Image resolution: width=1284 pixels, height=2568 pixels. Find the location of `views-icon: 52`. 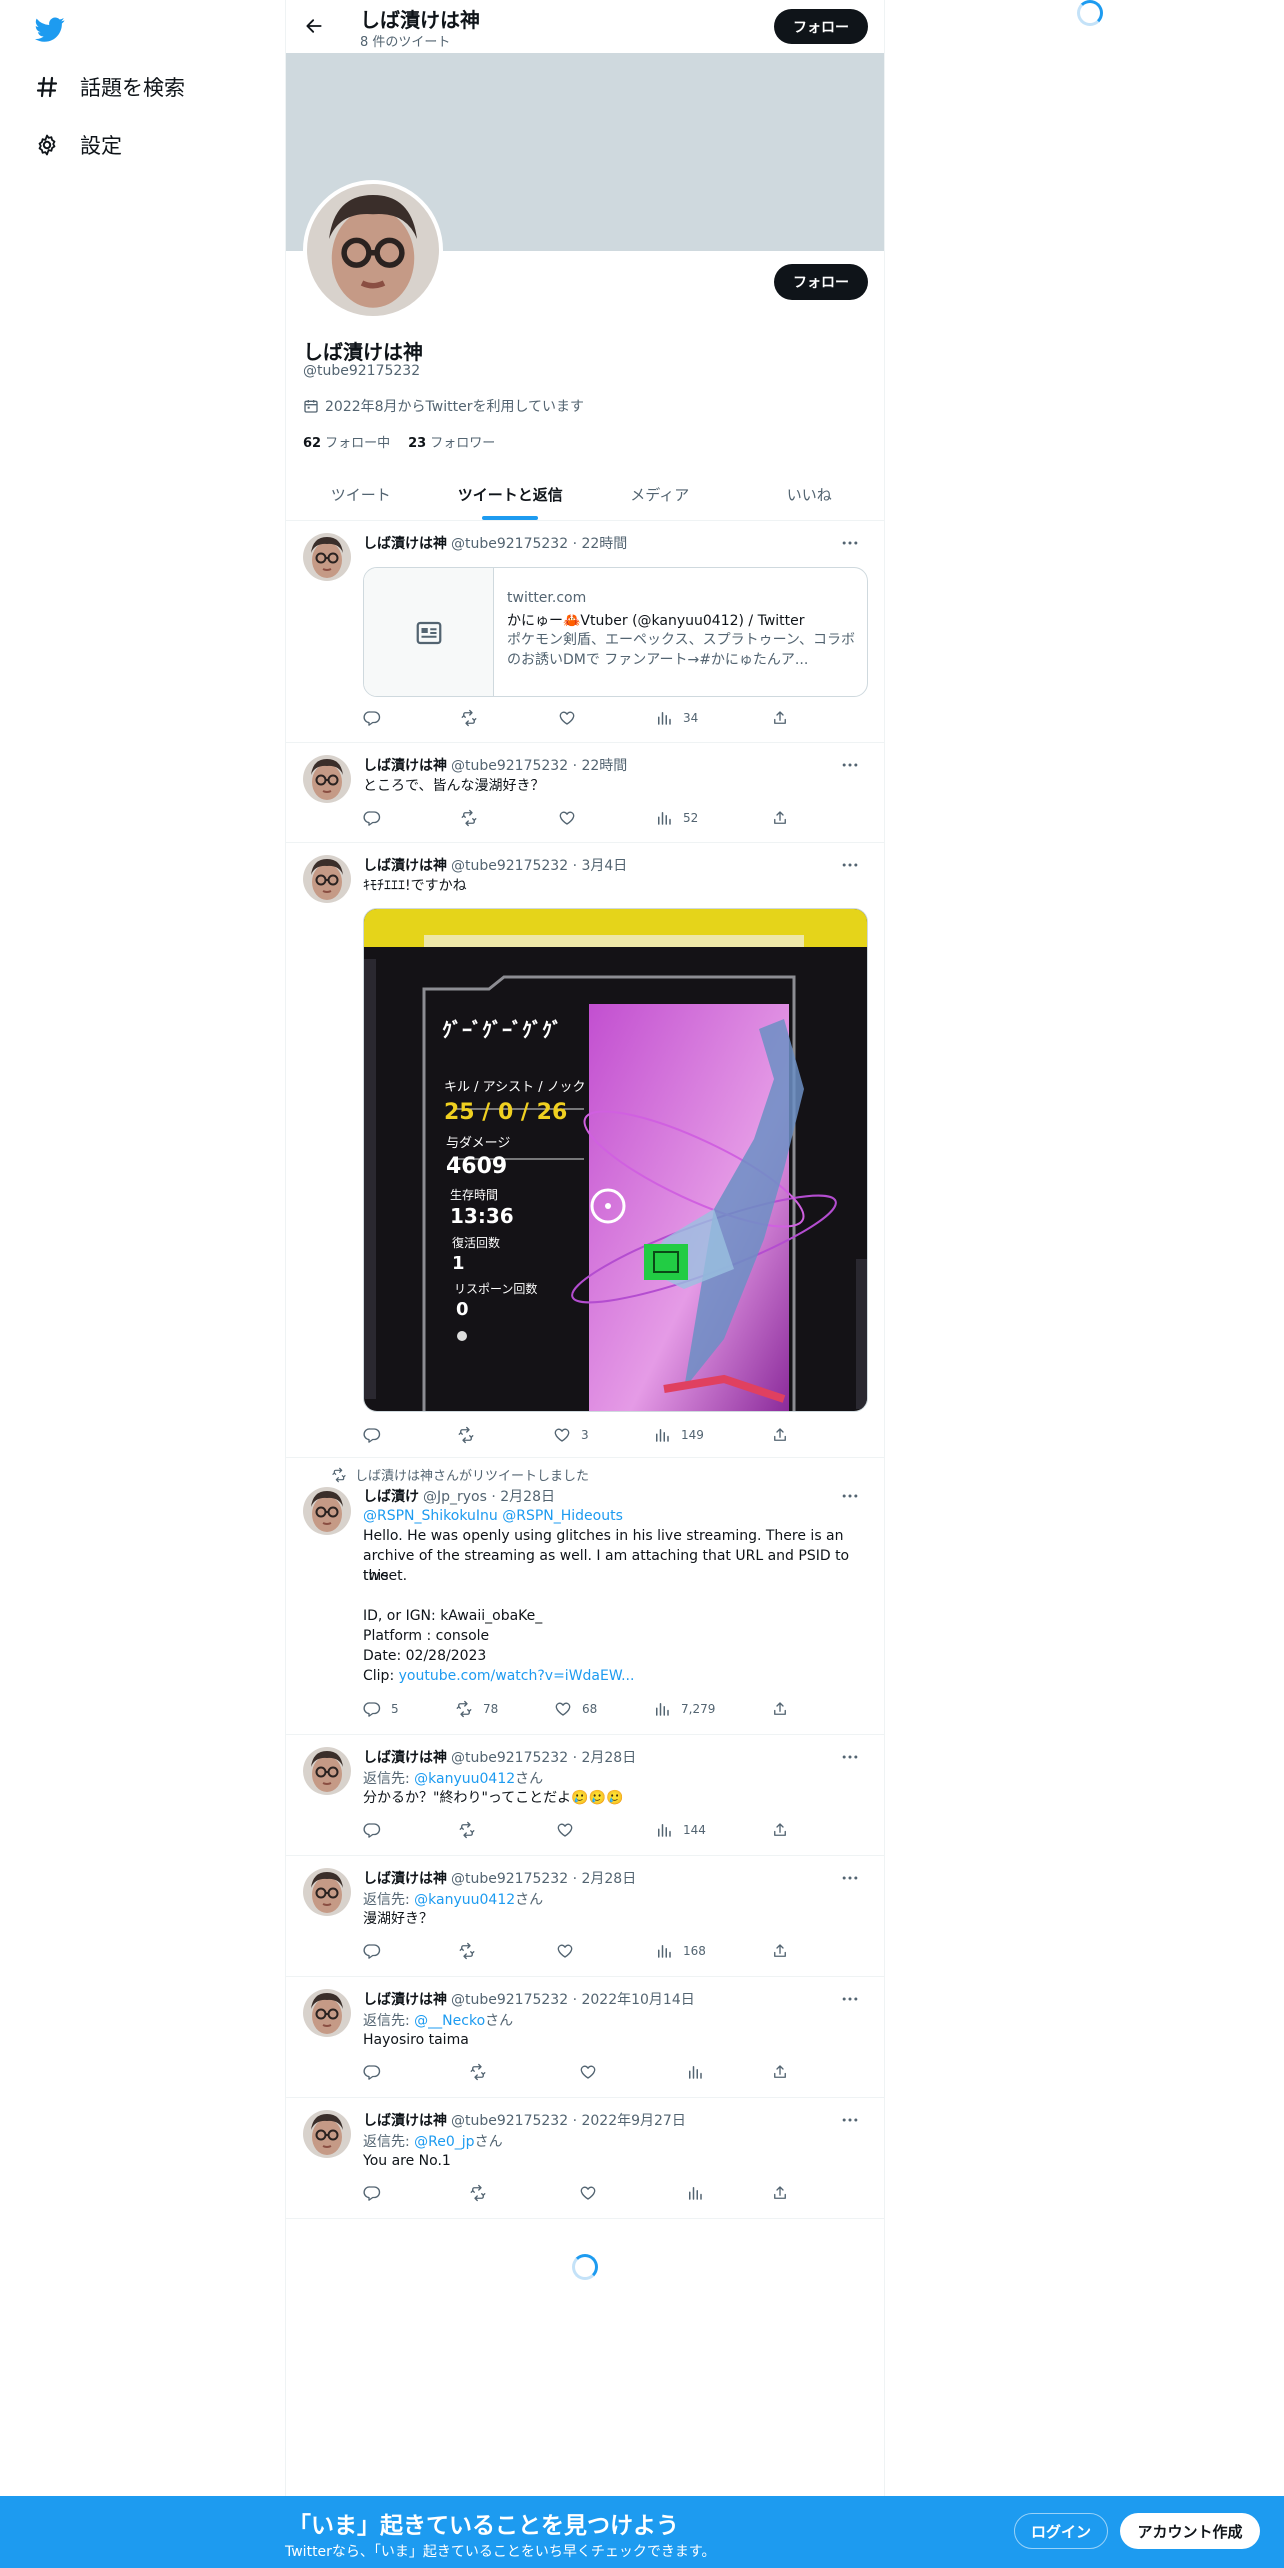

views-icon: 52 is located at coordinates (676, 818).